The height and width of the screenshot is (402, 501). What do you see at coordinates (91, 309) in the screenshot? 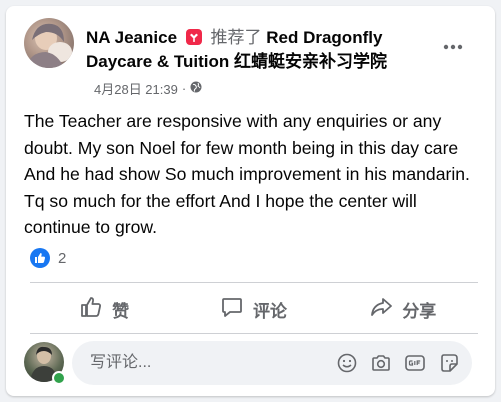
I see `thumbs-up-icon` at bounding box center [91, 309].